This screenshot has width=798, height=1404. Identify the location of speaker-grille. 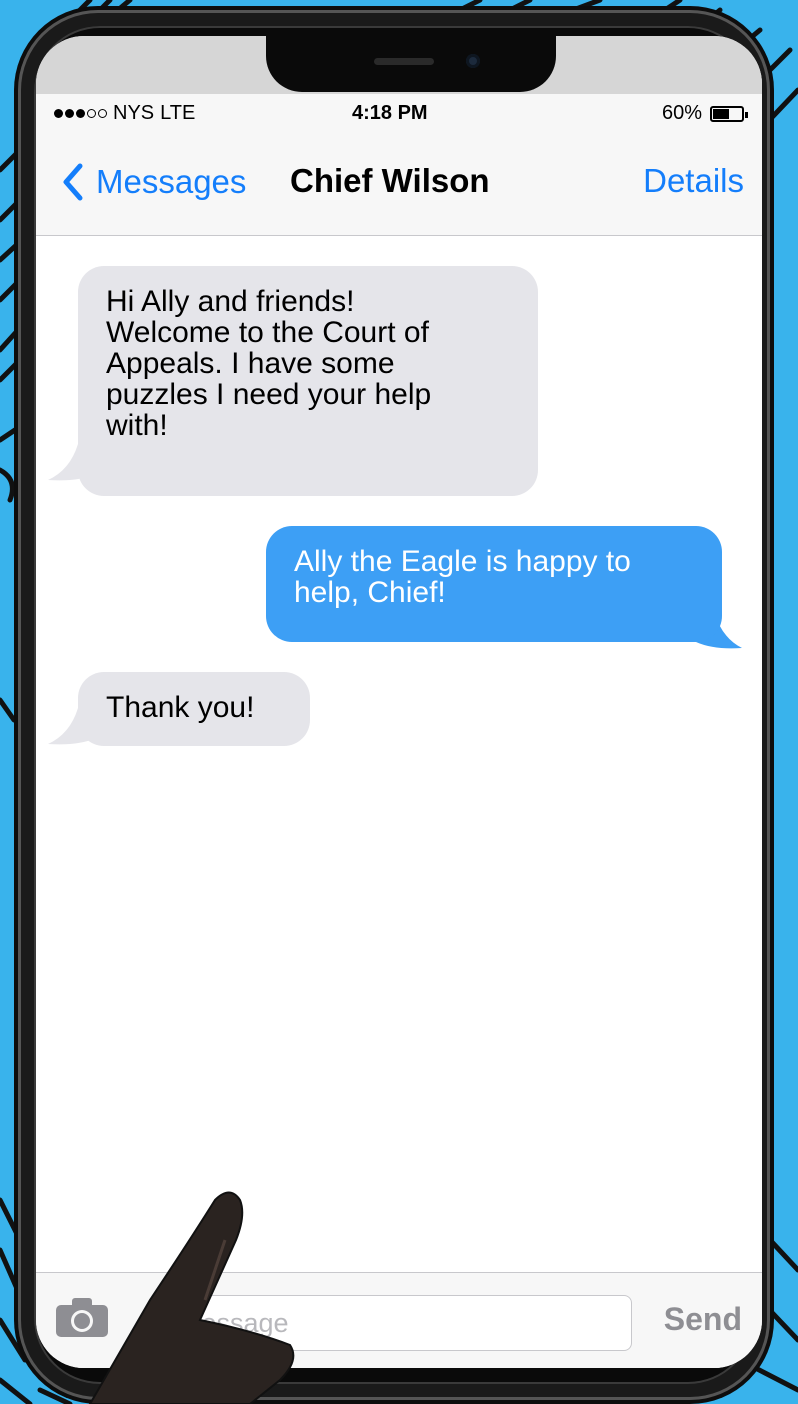
(404, 61).